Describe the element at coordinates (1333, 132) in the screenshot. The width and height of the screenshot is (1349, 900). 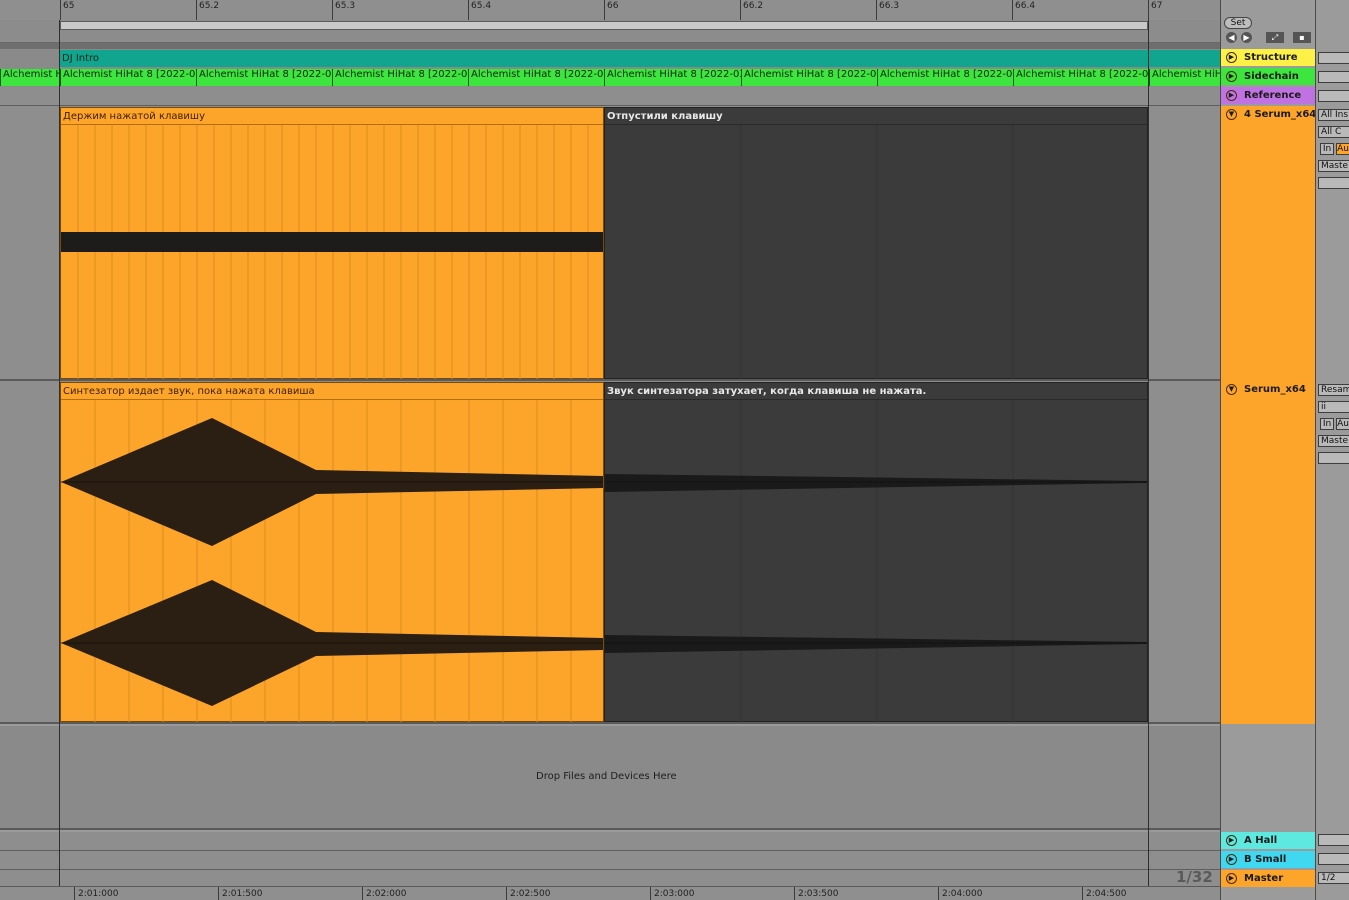
I see `midi-channel-select: All C` at that location.